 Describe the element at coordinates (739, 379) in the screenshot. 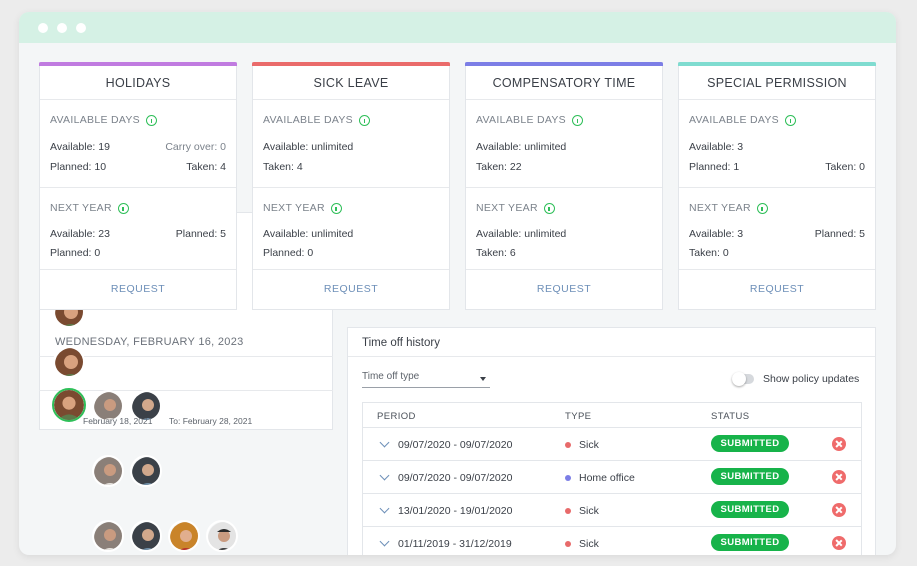

I see `toggle-knob` at that location.